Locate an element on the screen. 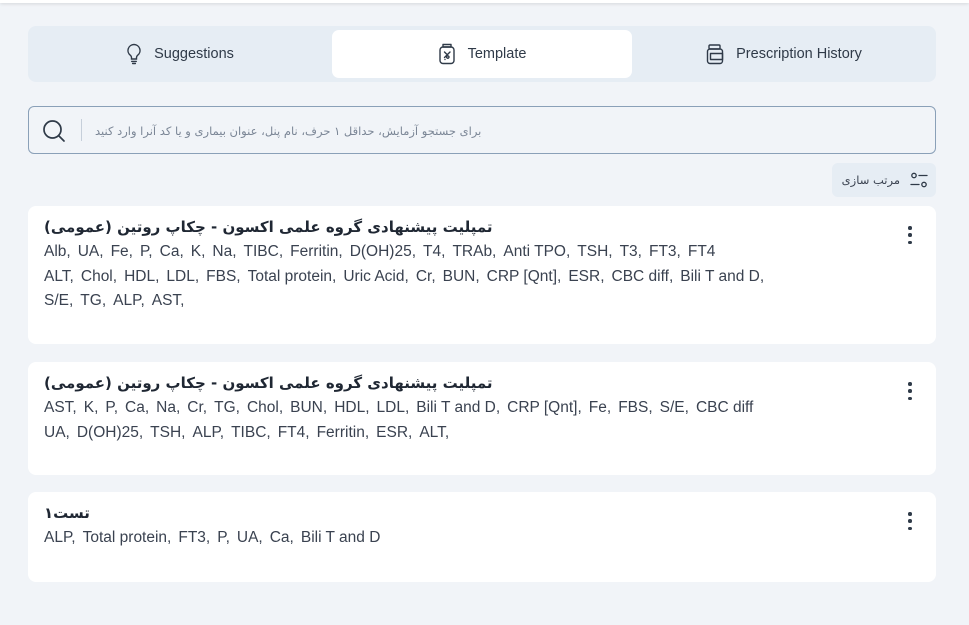 Image resolution: width=969 pixels, height=625 pixels. lightbulb-icon is located at coordinates (134, 54).